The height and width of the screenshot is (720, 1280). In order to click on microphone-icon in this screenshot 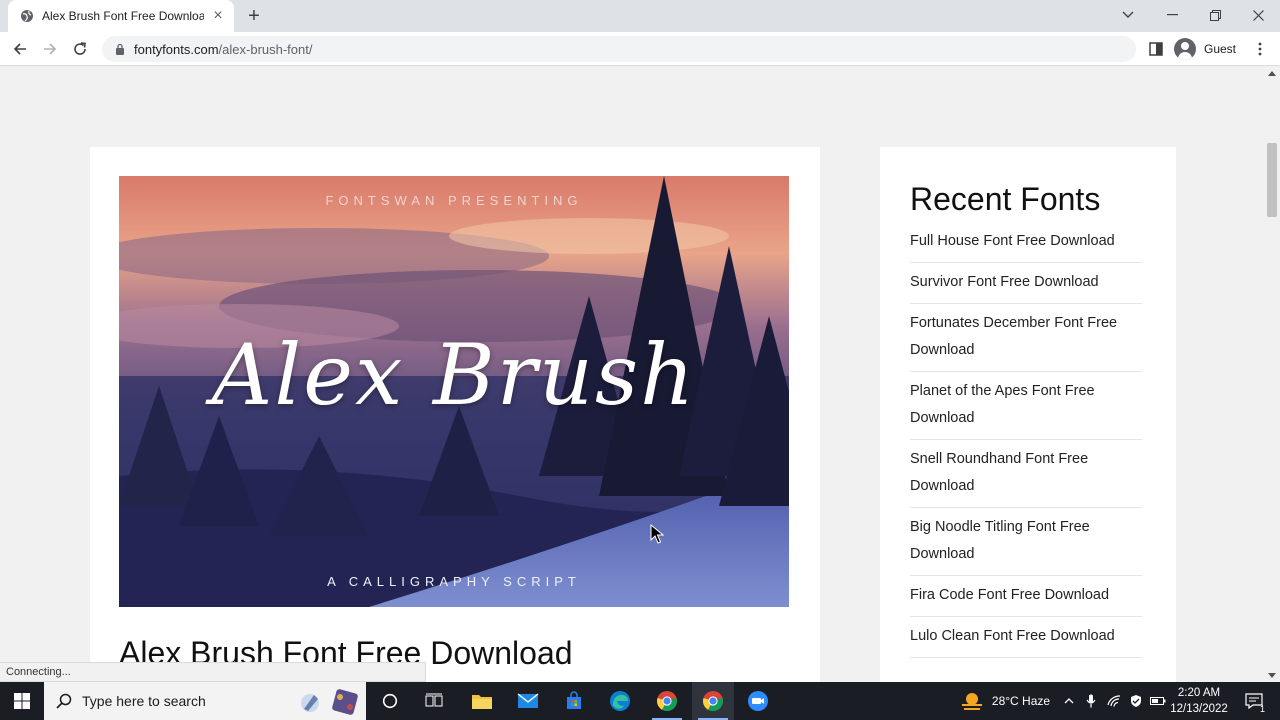, I will do `click(1091, 701)`.